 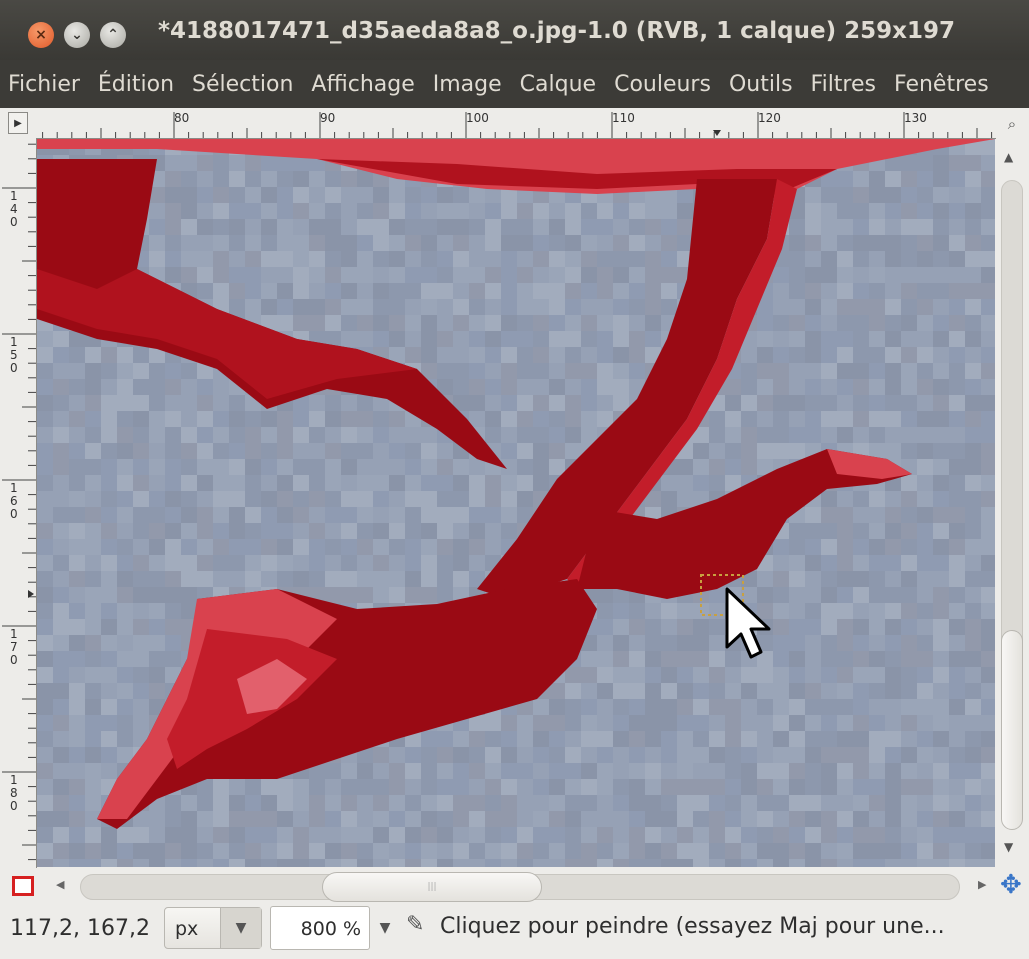 What do you see at coordinates (1011, 885) in the screenshot?
I see `navigate-icon: ✥` at bounding box center [1011, 885].